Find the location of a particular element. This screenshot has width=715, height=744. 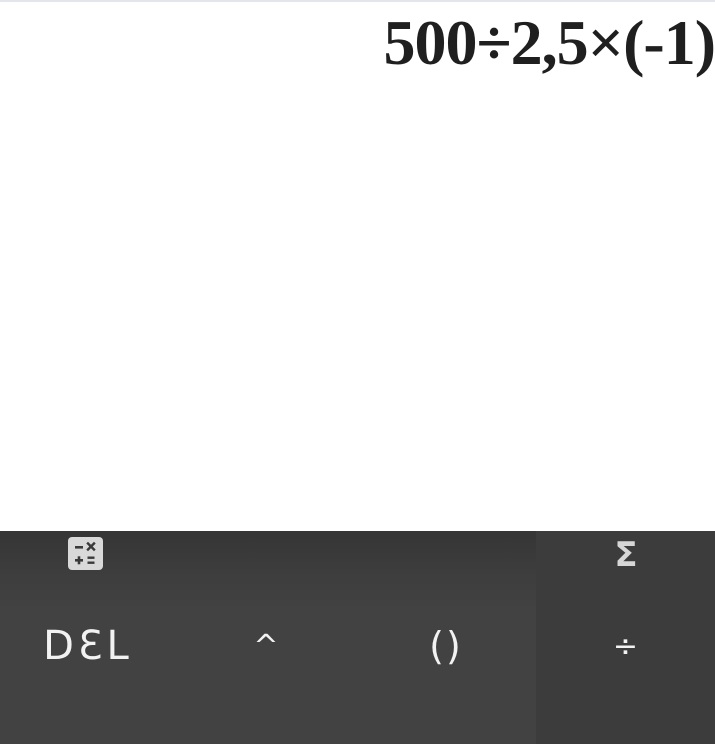

top-divider is located at coordinates (357, 1).